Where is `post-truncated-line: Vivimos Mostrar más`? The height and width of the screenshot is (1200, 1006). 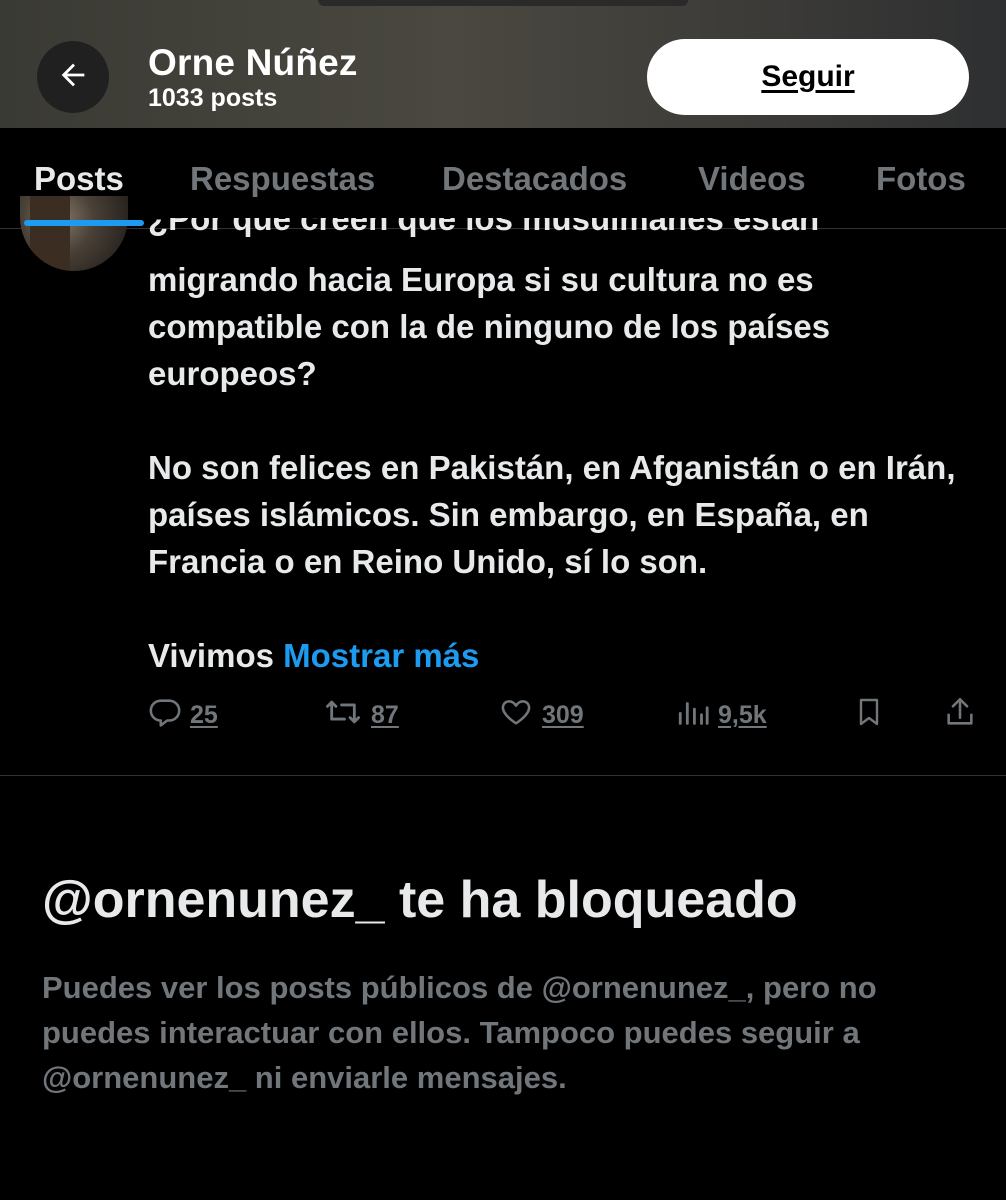
post-truncated-line: Vivimos Mostrar más is located at coordinates (563, 655).